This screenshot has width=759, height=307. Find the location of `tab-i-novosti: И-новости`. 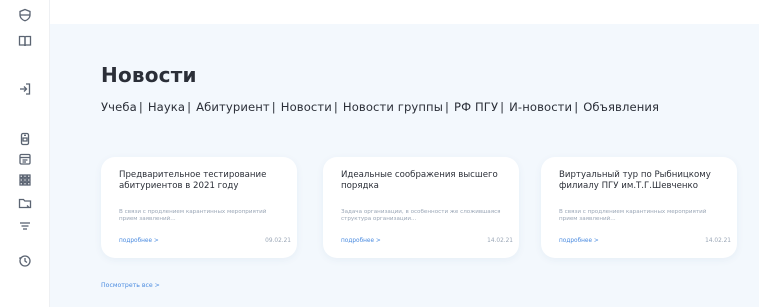

tab-i-novosti: И-новости is located at coordinates (540, 107).